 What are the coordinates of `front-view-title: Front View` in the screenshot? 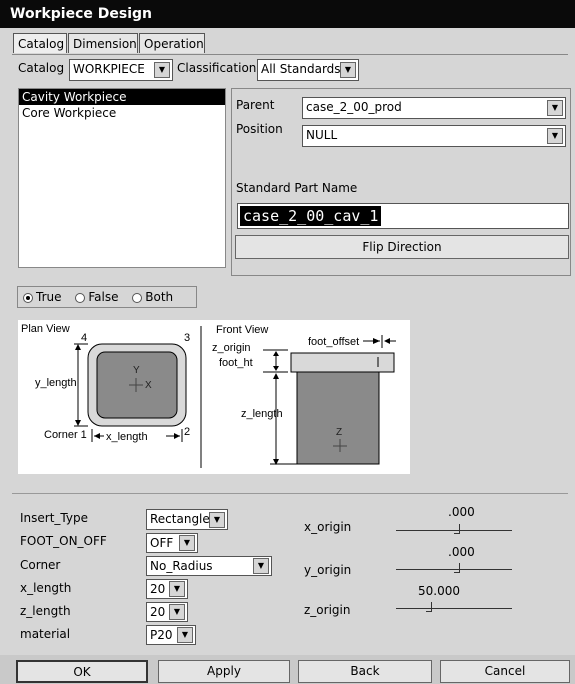 It's located at (242, 330).